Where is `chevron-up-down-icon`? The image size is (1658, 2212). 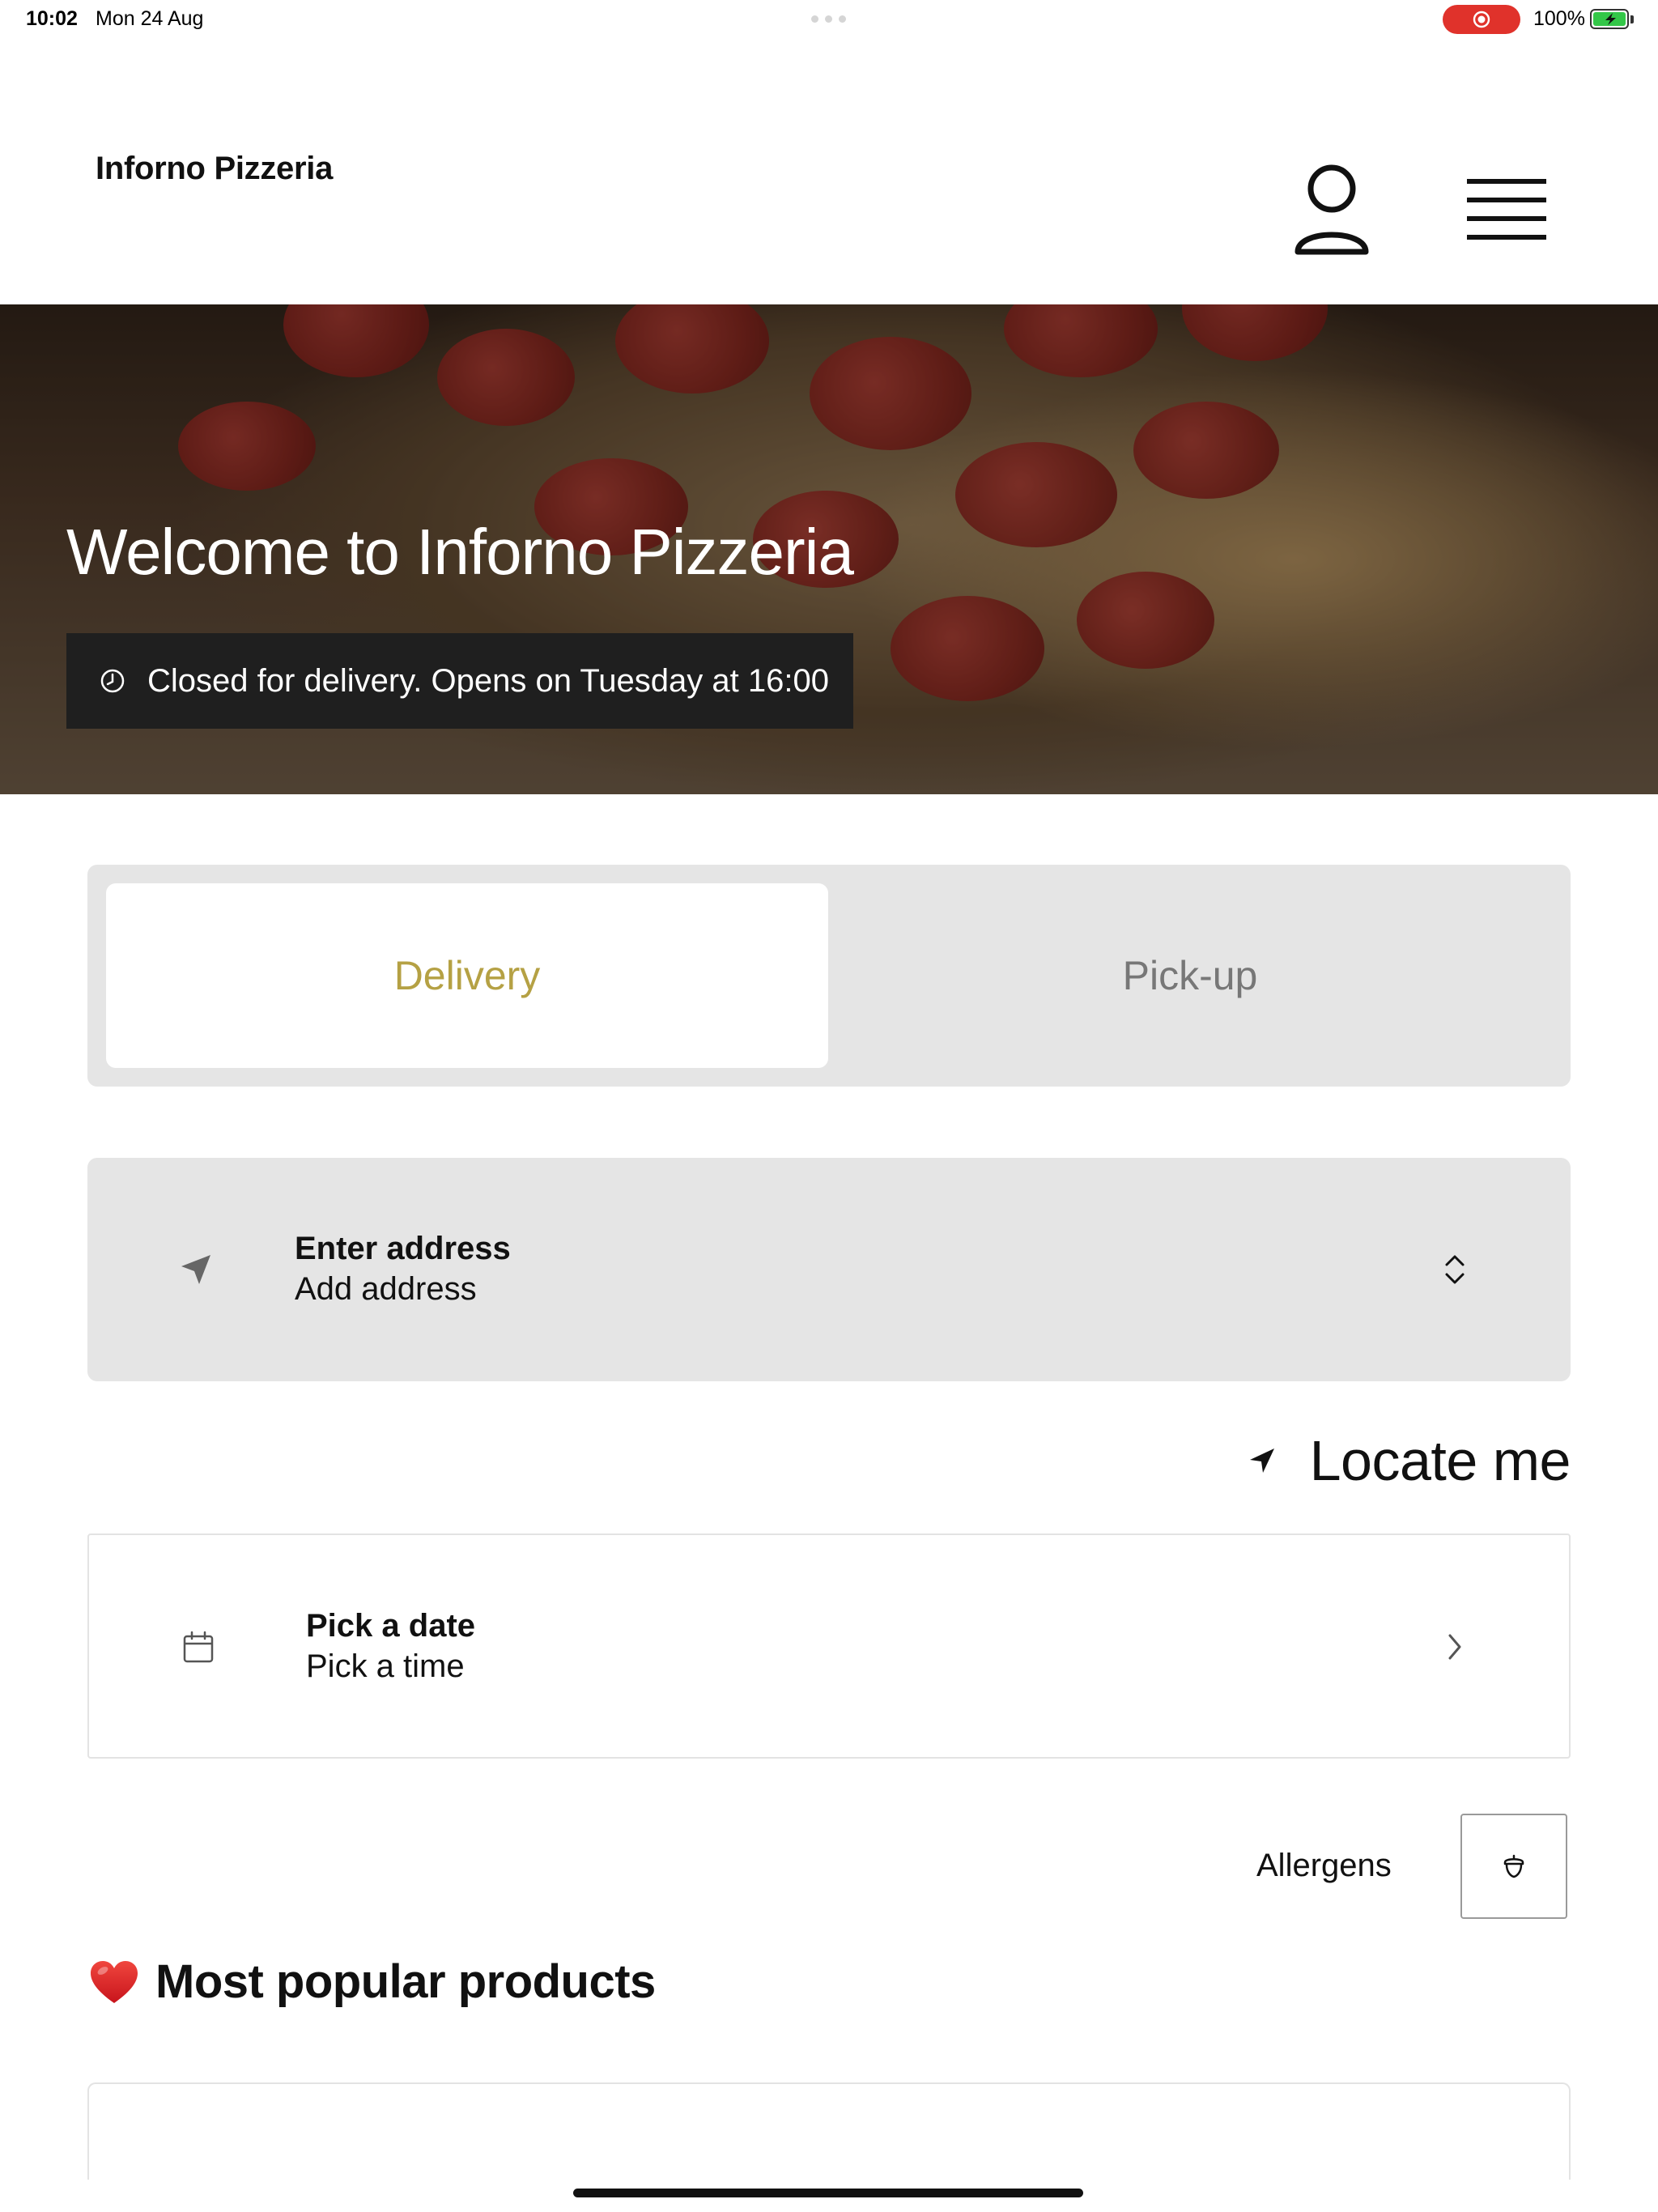
chevron-up-down-icon is located at coordinates (1455, 1270).